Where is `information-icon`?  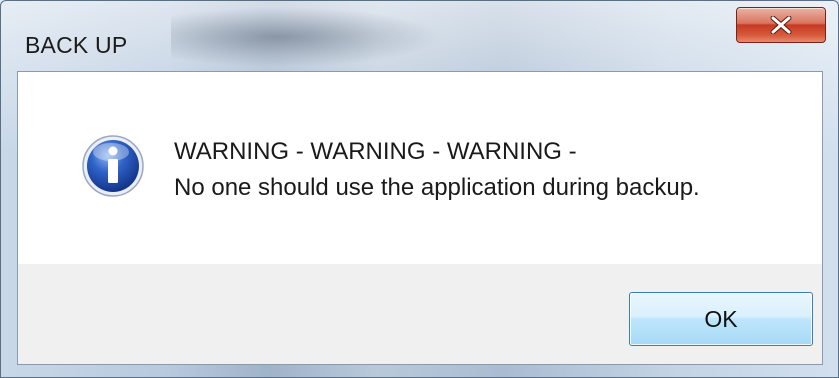 information-icon is located at coordinates (113, 166).